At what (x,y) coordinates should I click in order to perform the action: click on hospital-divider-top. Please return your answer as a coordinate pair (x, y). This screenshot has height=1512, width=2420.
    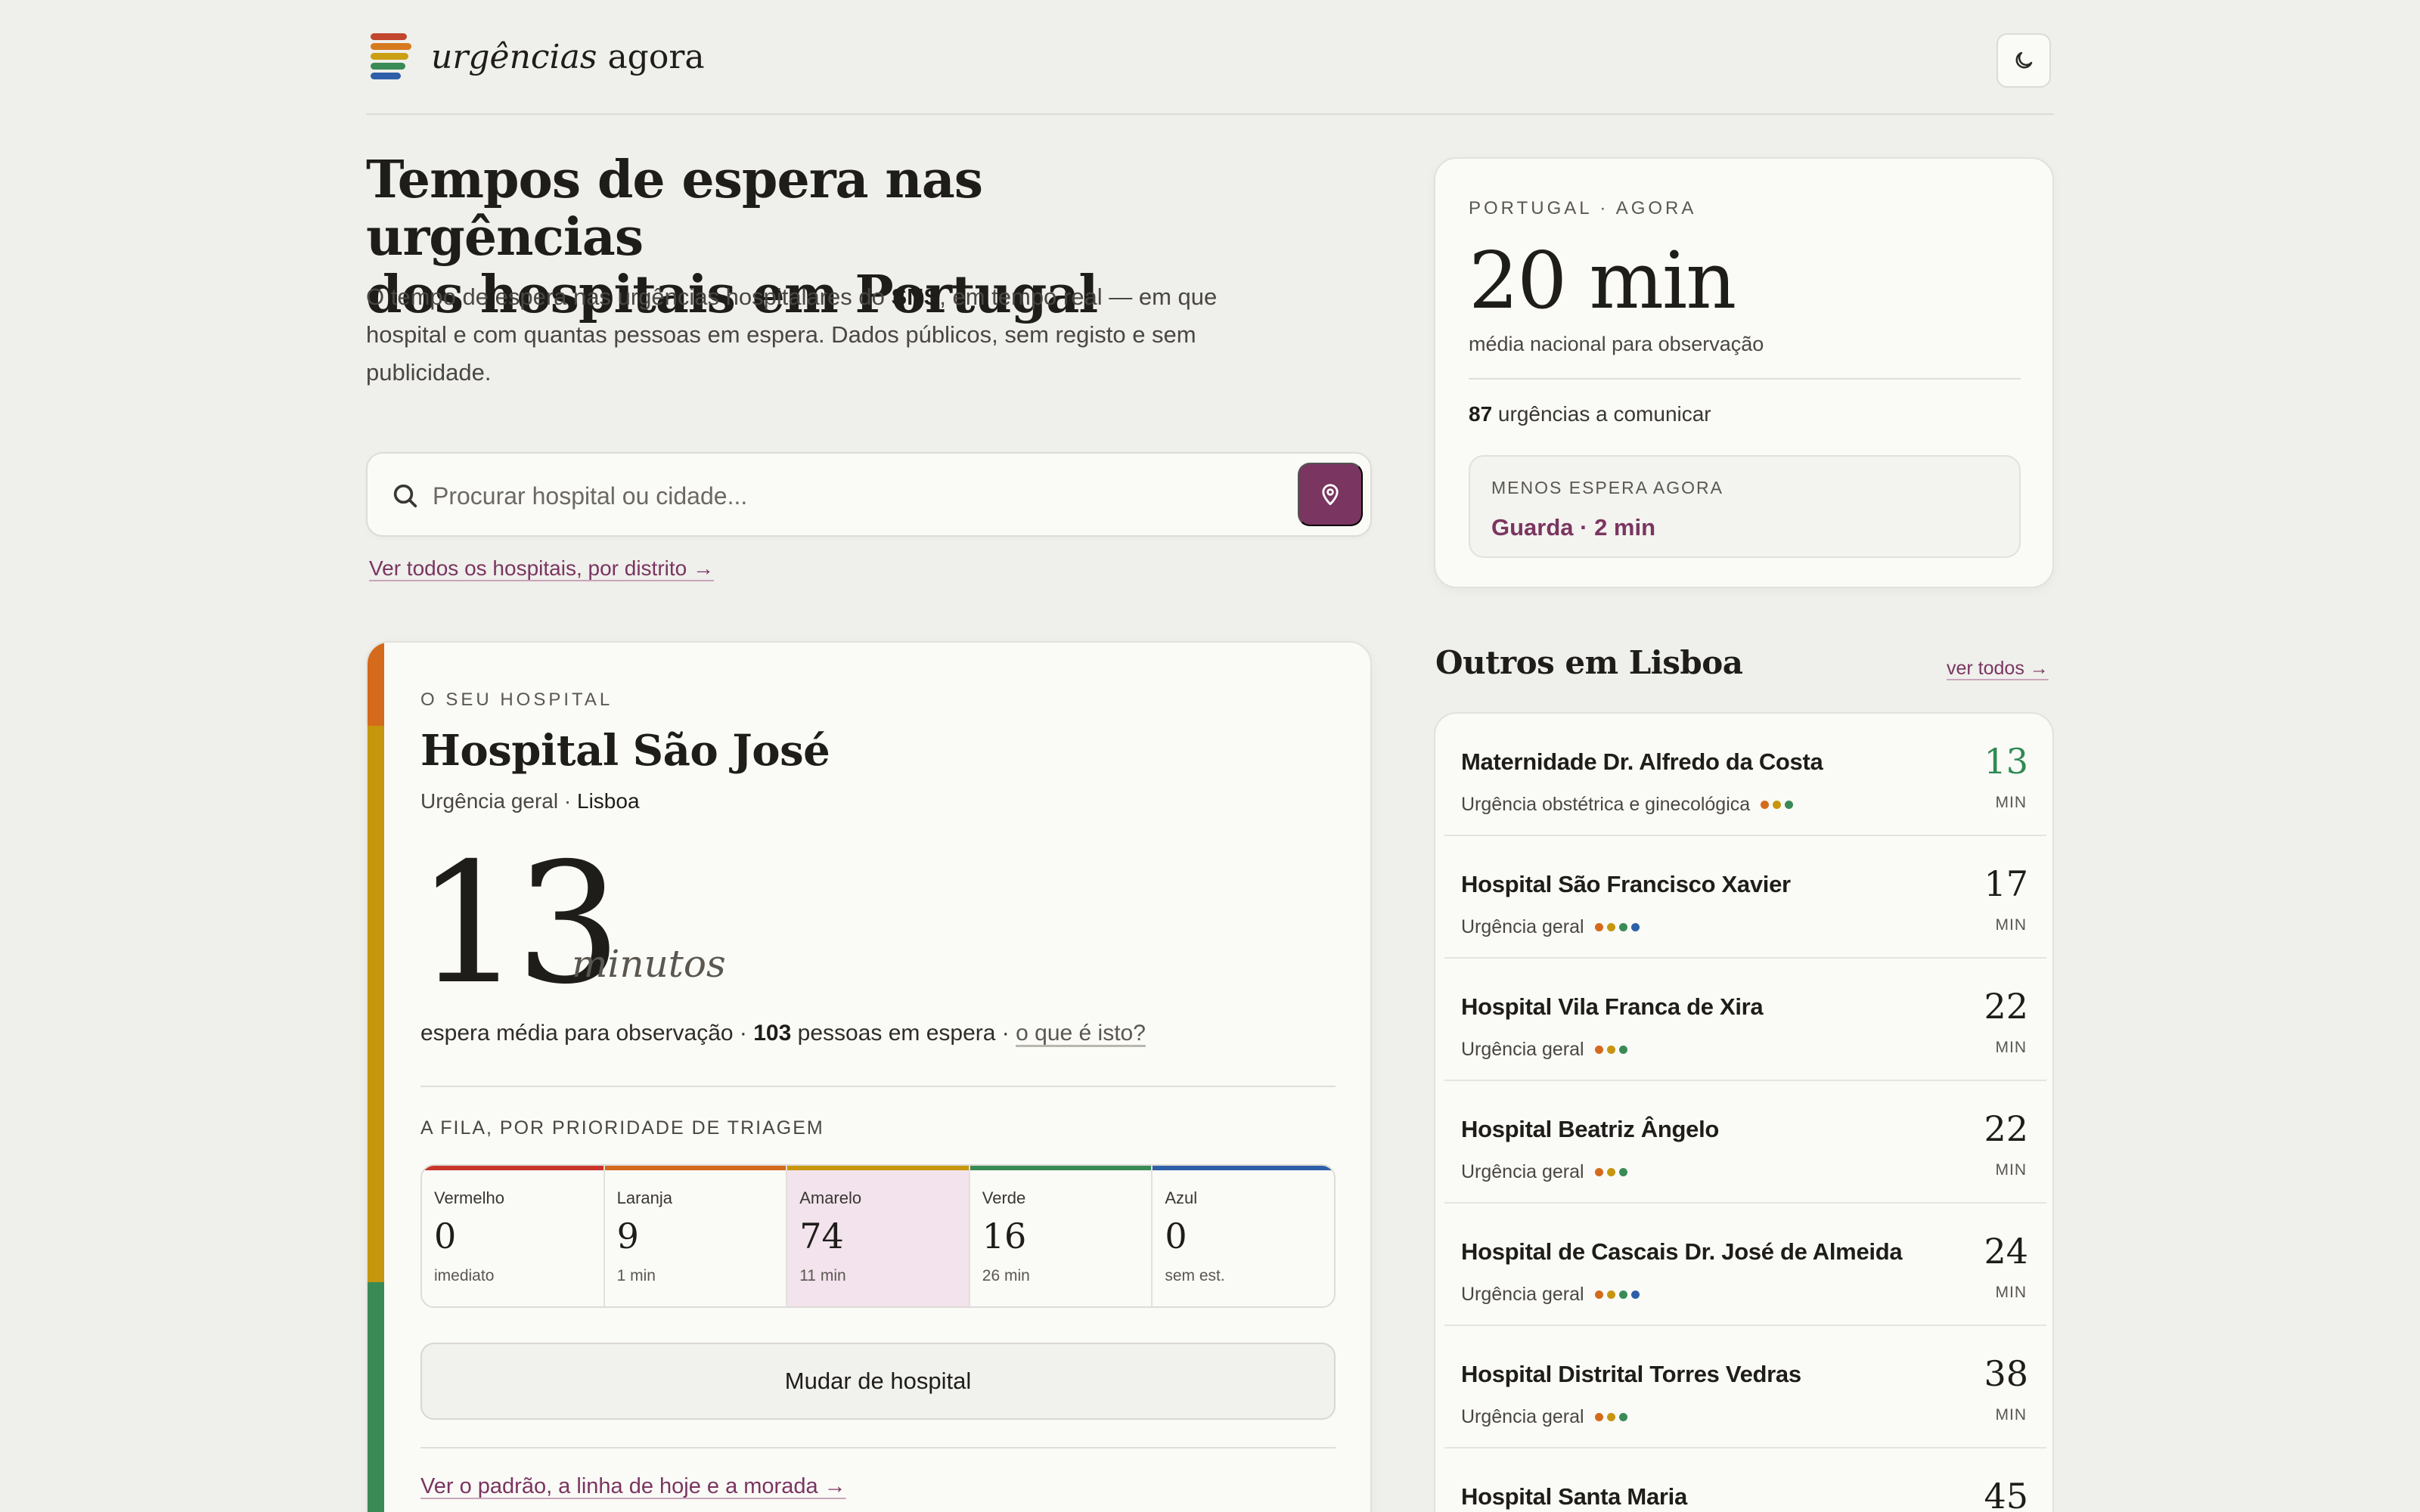
    Looking at the image, I should click on (878, 1086).